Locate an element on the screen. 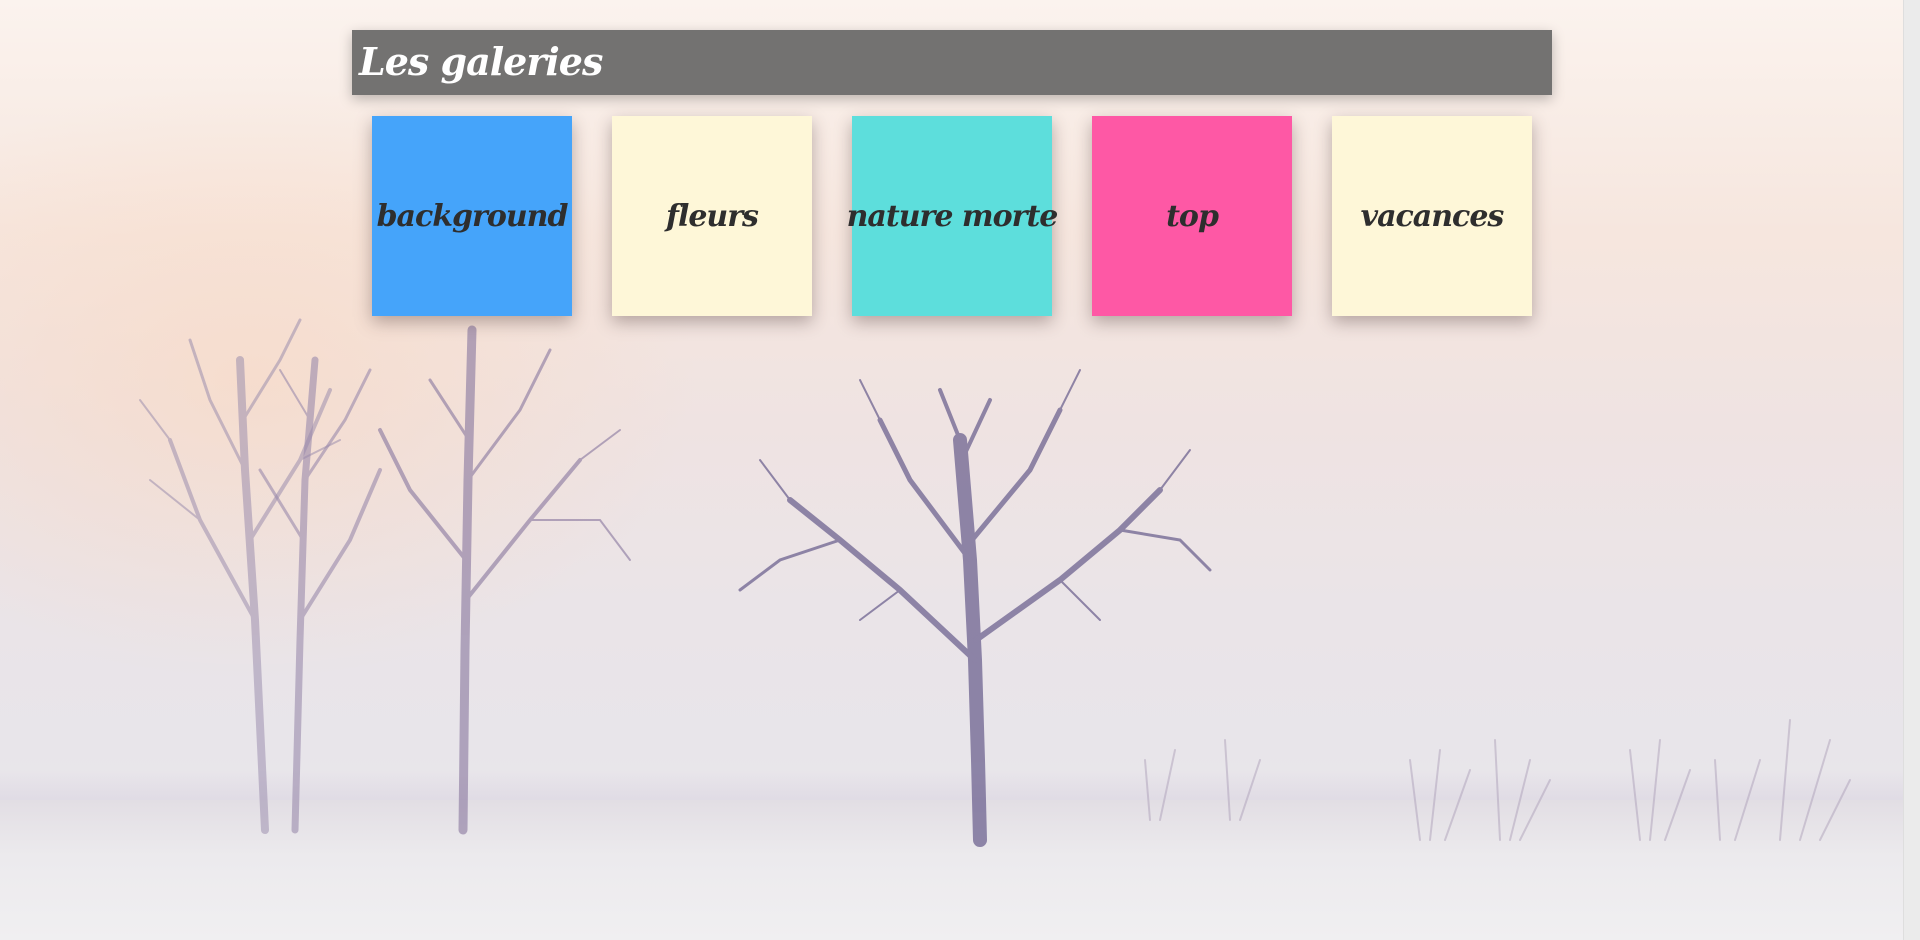  vertical-scrollbar is located at coordinates (1911, 470).